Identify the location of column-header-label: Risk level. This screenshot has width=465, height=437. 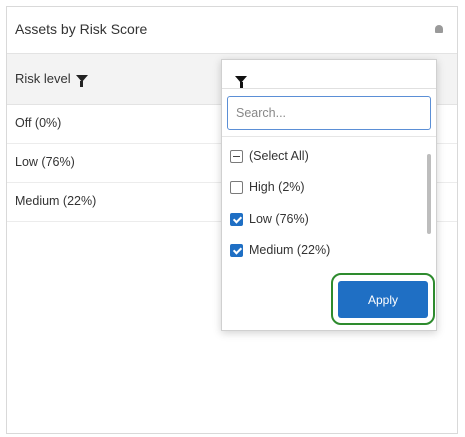
(43, 78).